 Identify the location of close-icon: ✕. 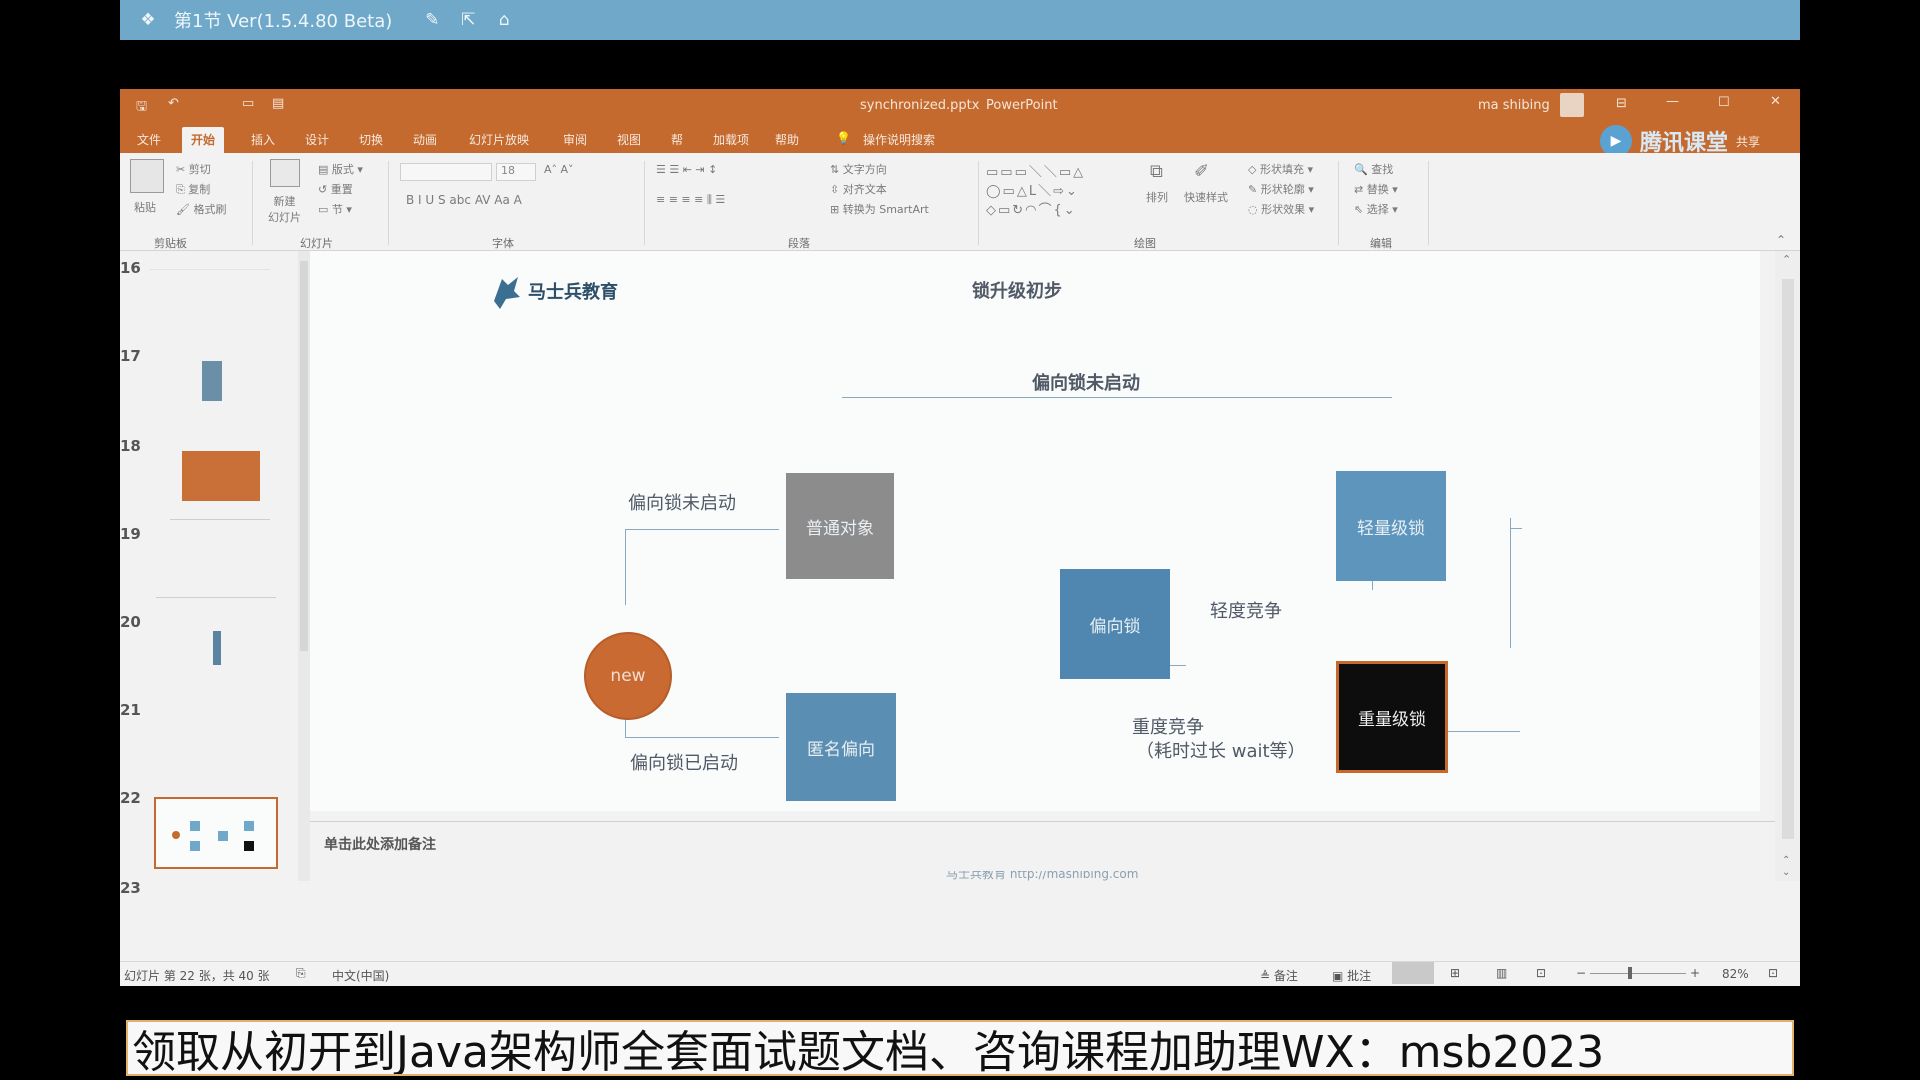
(1775, 101).